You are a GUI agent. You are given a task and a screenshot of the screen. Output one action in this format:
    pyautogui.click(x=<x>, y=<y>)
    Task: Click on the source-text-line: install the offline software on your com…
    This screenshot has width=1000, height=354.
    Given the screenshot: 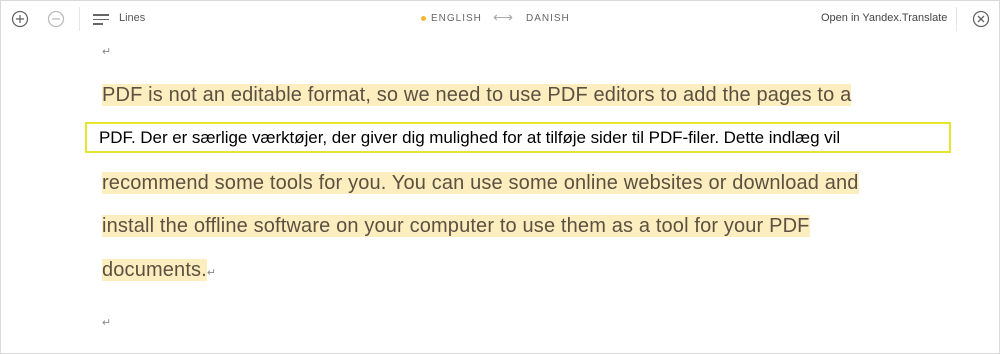 What is the action you would take?
    pyautogui.click(x=456, y=226)
    